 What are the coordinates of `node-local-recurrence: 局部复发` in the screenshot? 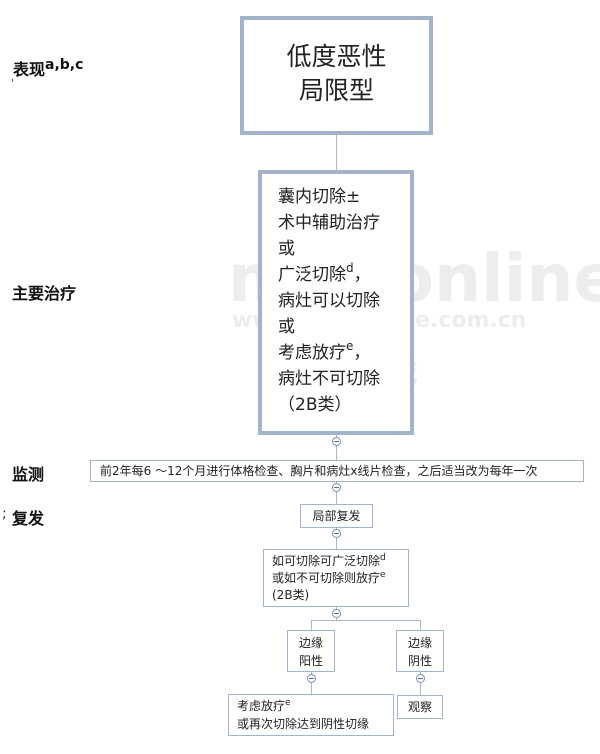 It's located at (336, 516).